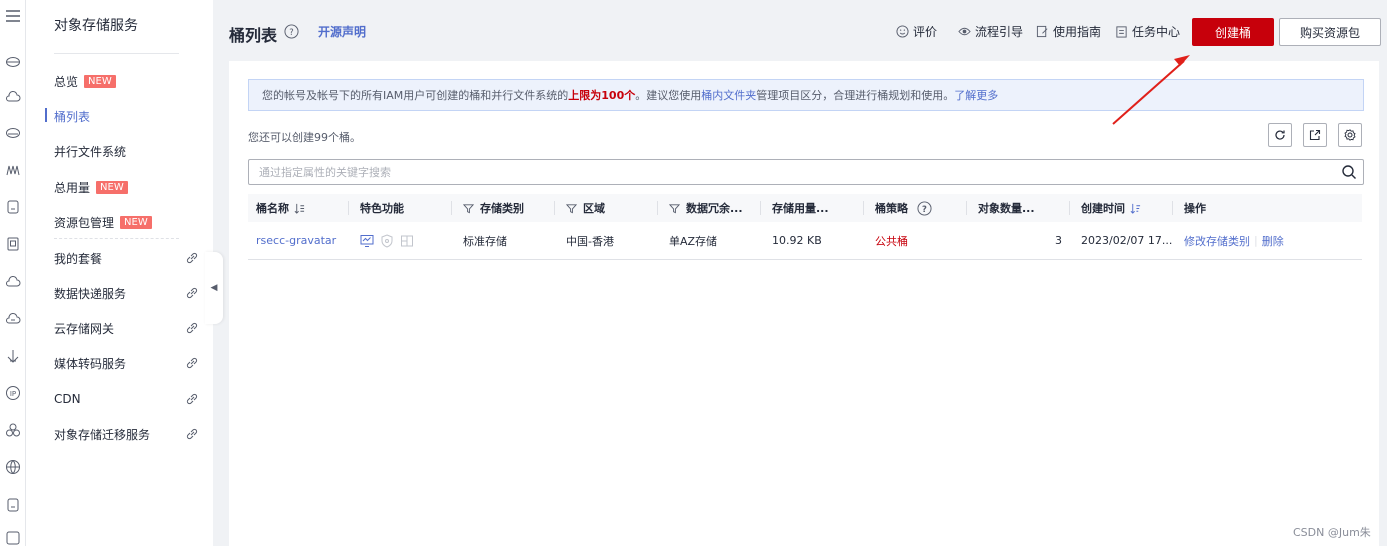  What do you see at coordinates (1350, 135) in the screenshot?
I see `settings-button` at bounding box center [1350, 135].